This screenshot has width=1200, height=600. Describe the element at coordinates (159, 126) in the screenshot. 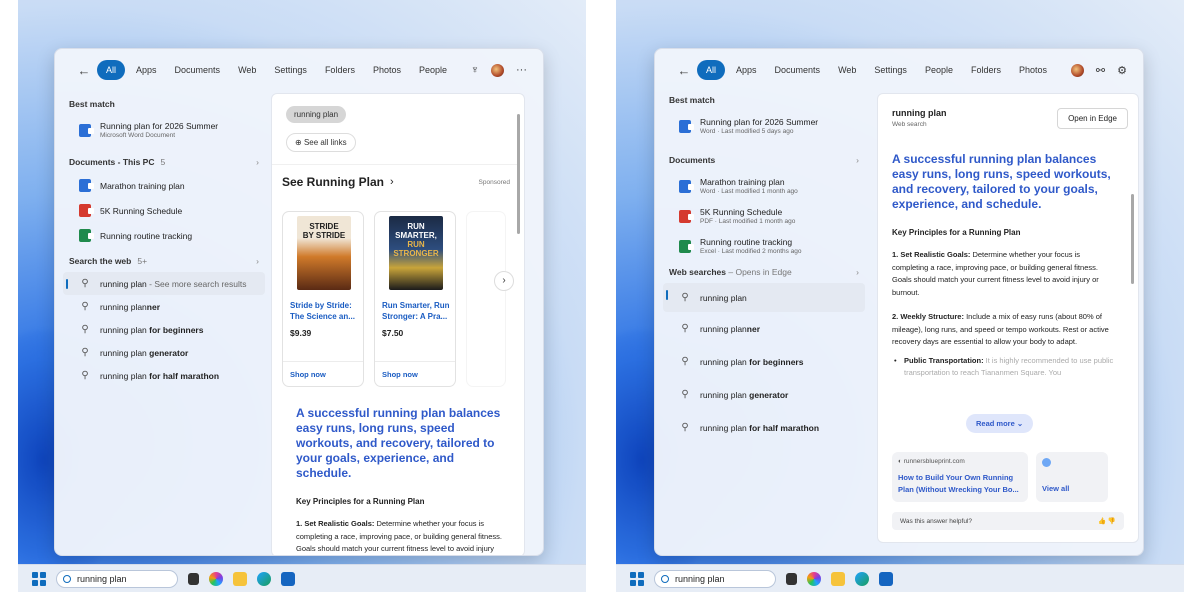

I see `best-match-title: Running plan for 2026 Summer` at that location.